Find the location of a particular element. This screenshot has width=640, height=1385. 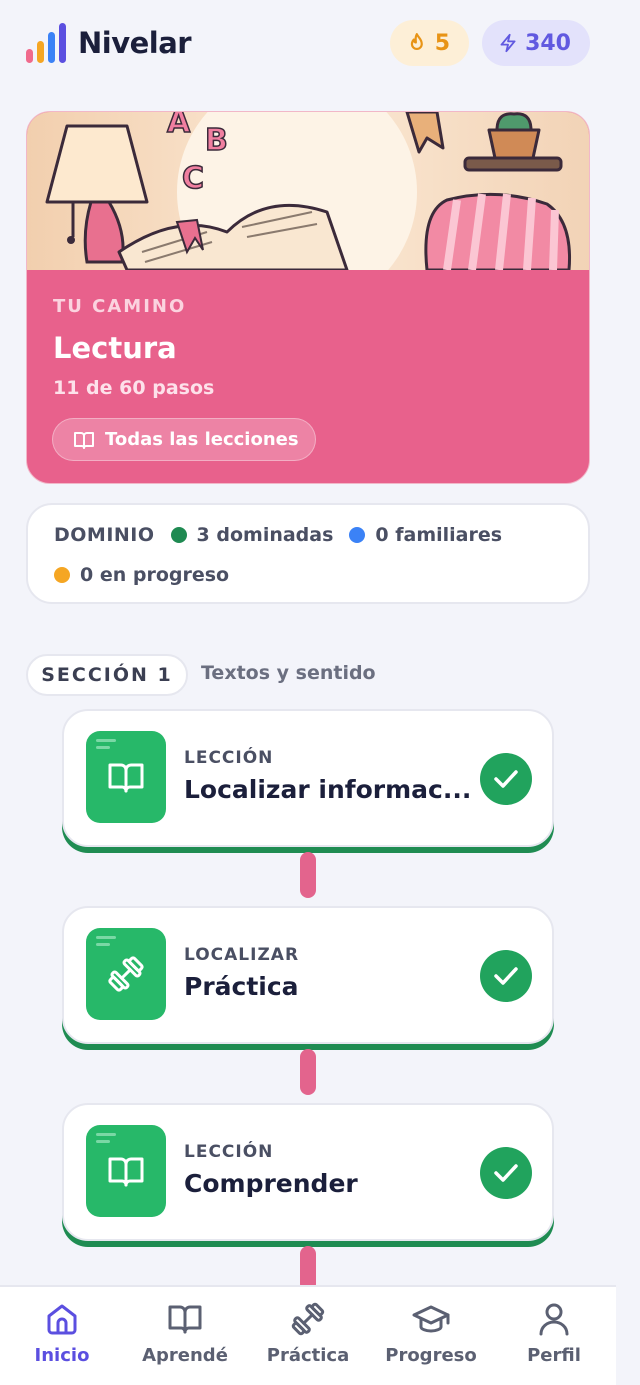

practice-card: LOCALIZAR Práctica is located at coordinates (308, 975).